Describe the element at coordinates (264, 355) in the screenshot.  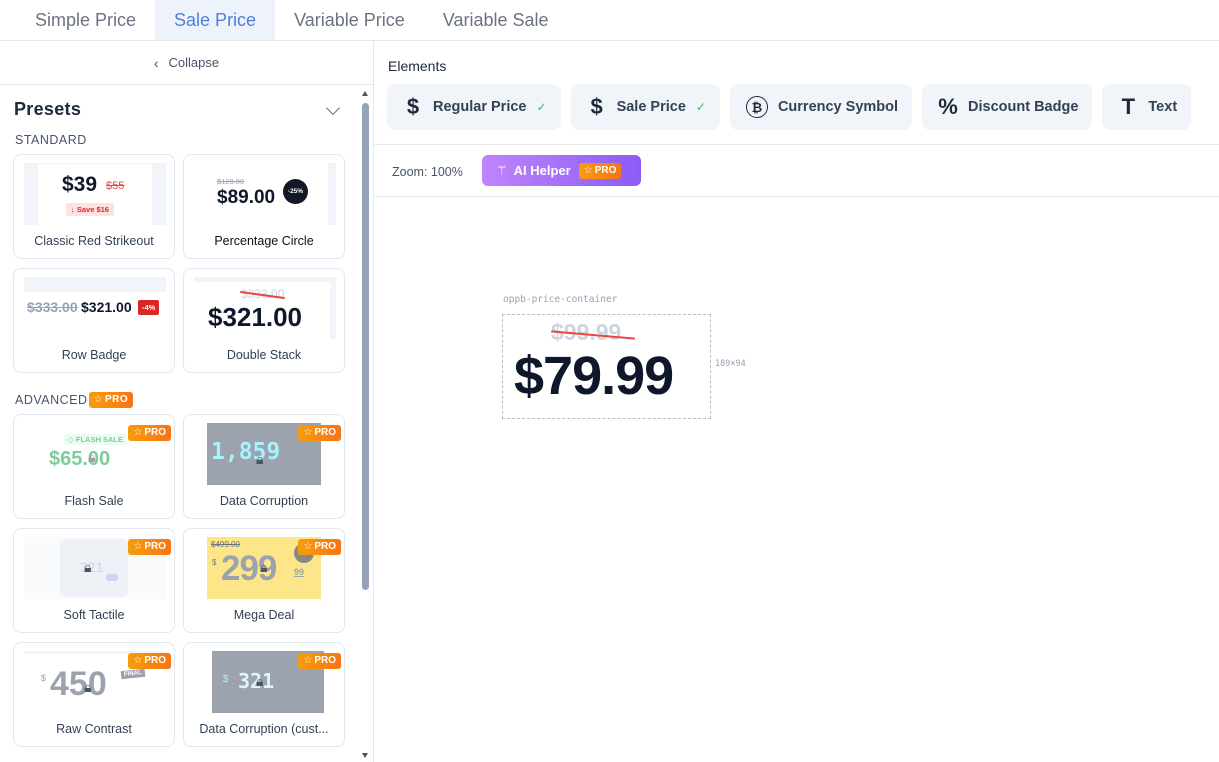
I see `preset-name: Double Stack` at that location.